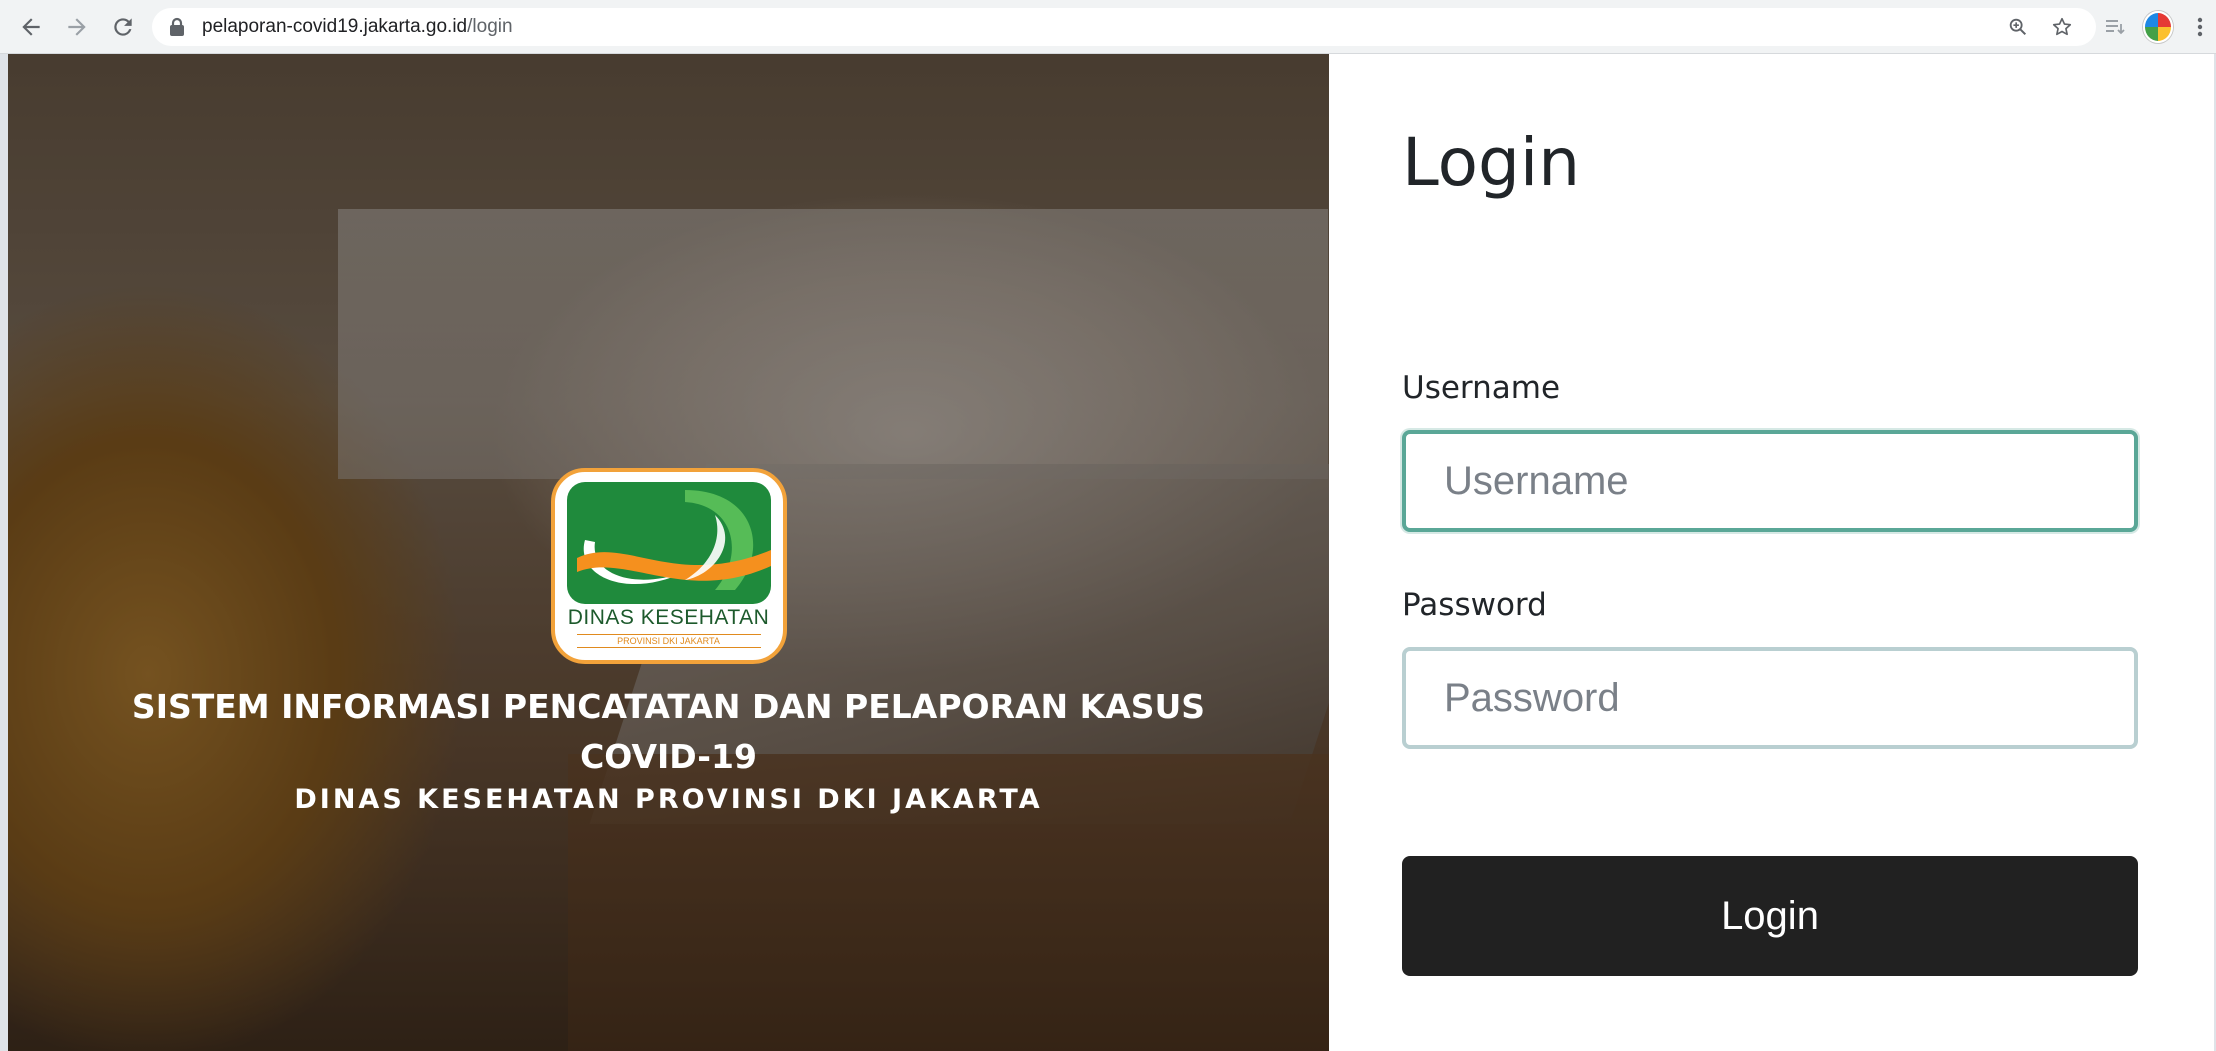 This screenshot has height=1051, width=2216. What do you see at coordinates (1124, 27) in the screenshot?
I see `address-bar: pelaporan-covid19.jakarta.go.id/login` at bounding box center [1124, 27].